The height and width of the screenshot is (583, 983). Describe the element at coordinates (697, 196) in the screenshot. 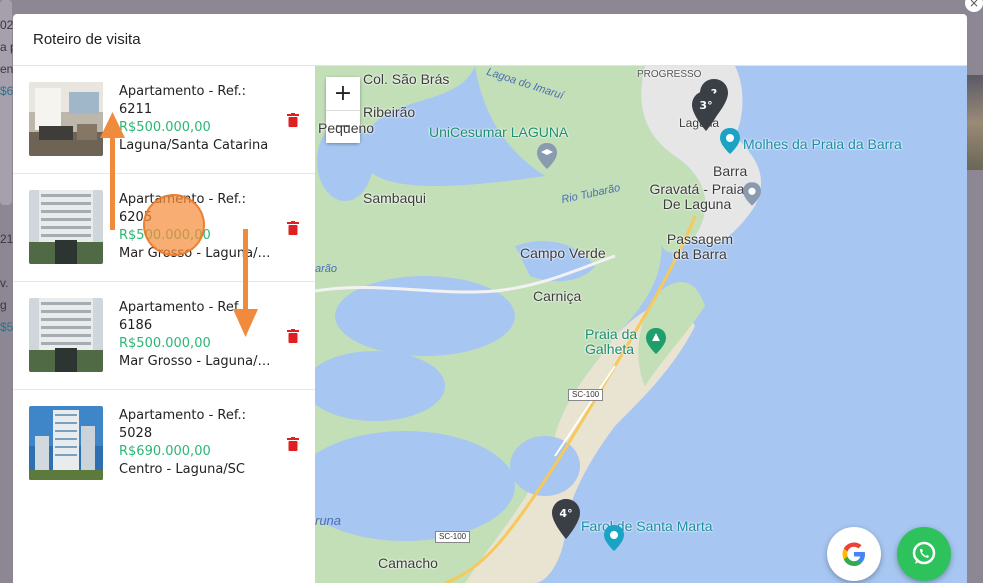

I see `map-label: Gravatá - Praia De Laguna` at that location.